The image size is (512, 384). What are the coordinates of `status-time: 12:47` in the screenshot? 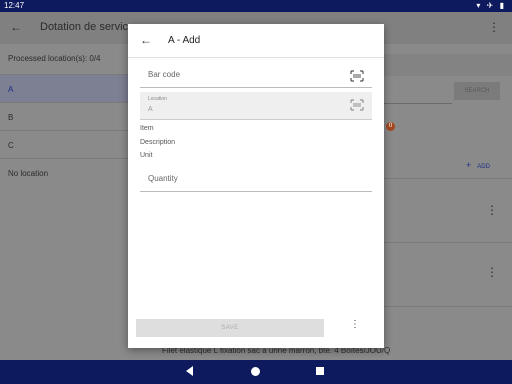 It's located at (14, 5).